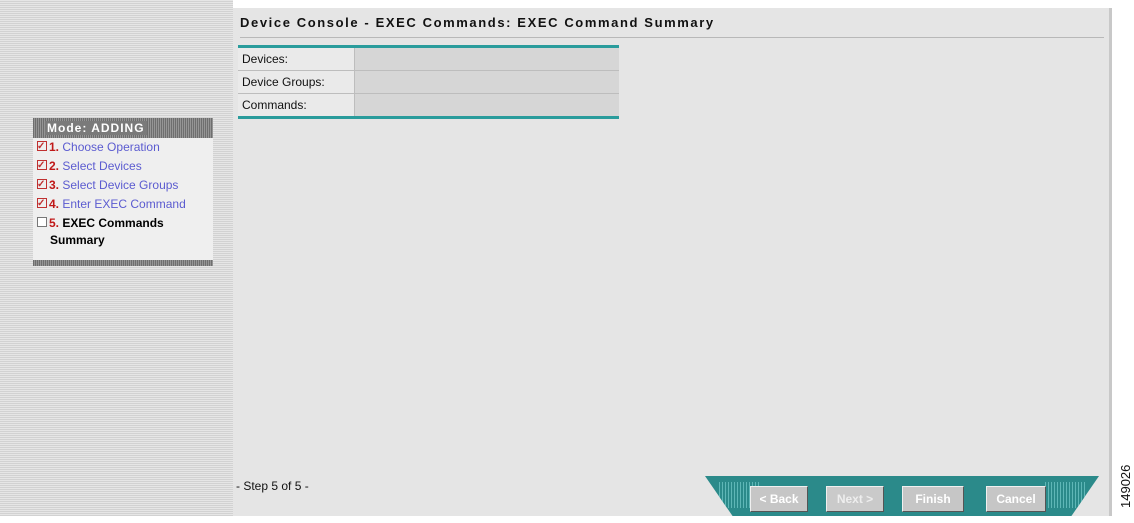  I want to click on bottom-margin, so click(567, 519).